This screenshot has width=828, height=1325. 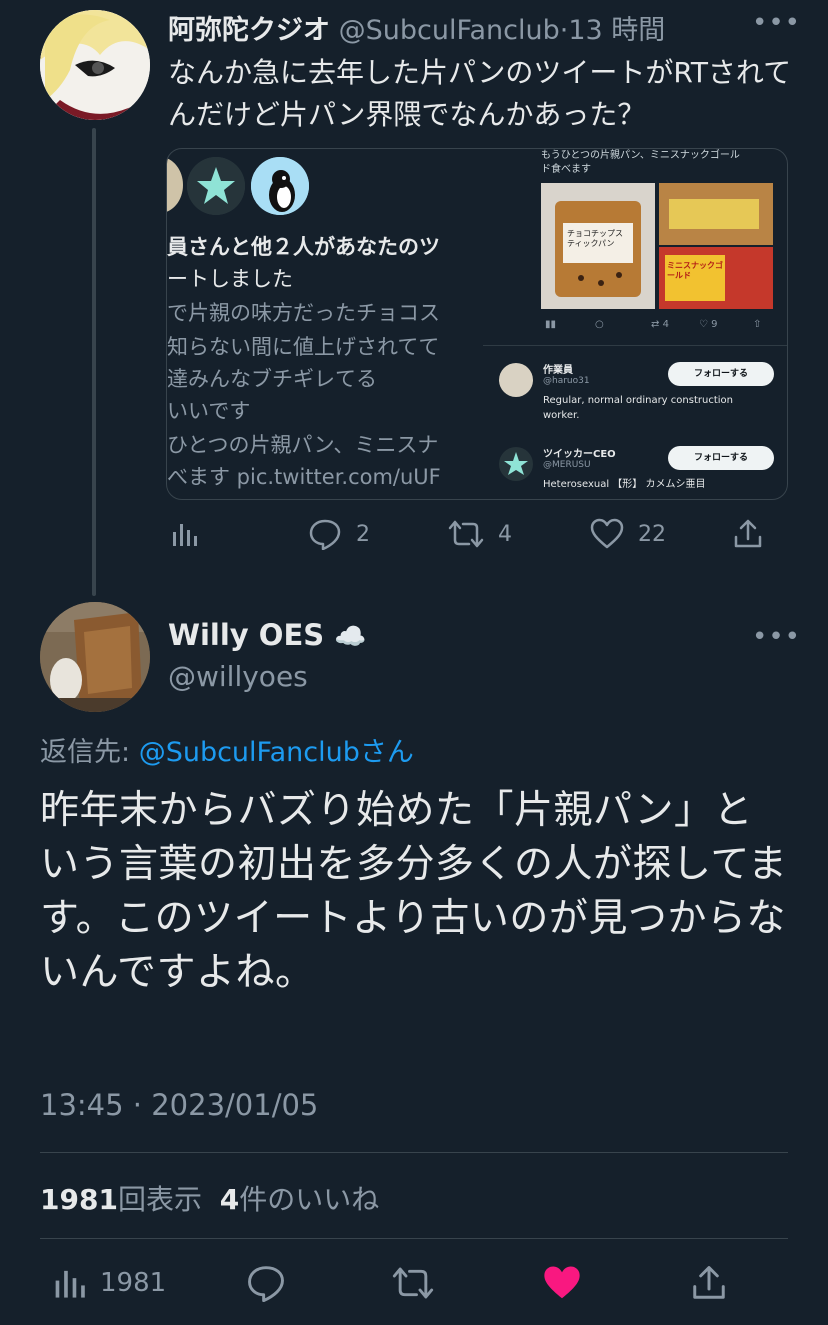 What do you see at coordinates (665, 324) in the screenshot?
I see `mini-retweet-count: 4` at bounding box center [665, 324].